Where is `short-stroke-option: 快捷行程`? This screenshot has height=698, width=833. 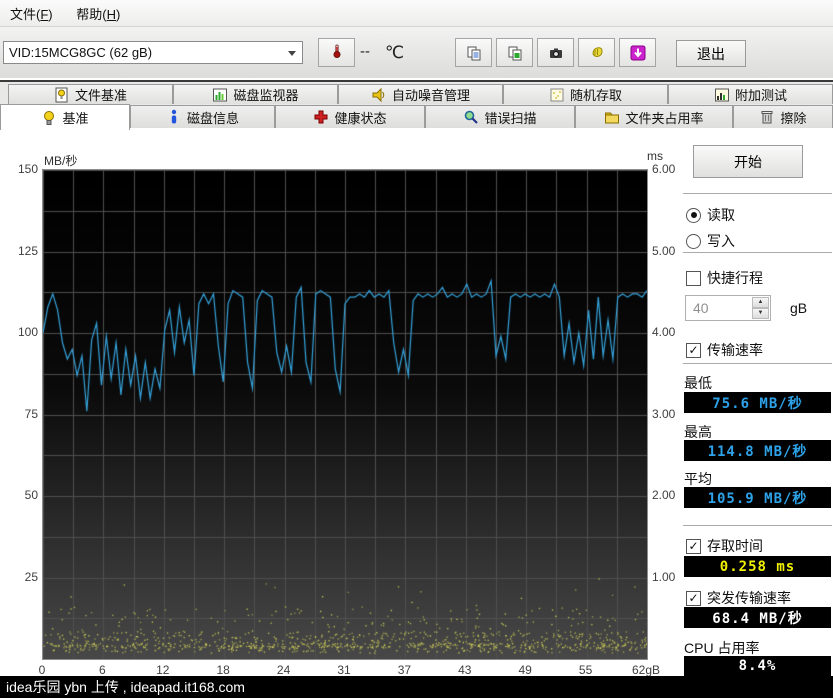
short-stroke-option: 快捷行程 is located at coordinates (724, 278).